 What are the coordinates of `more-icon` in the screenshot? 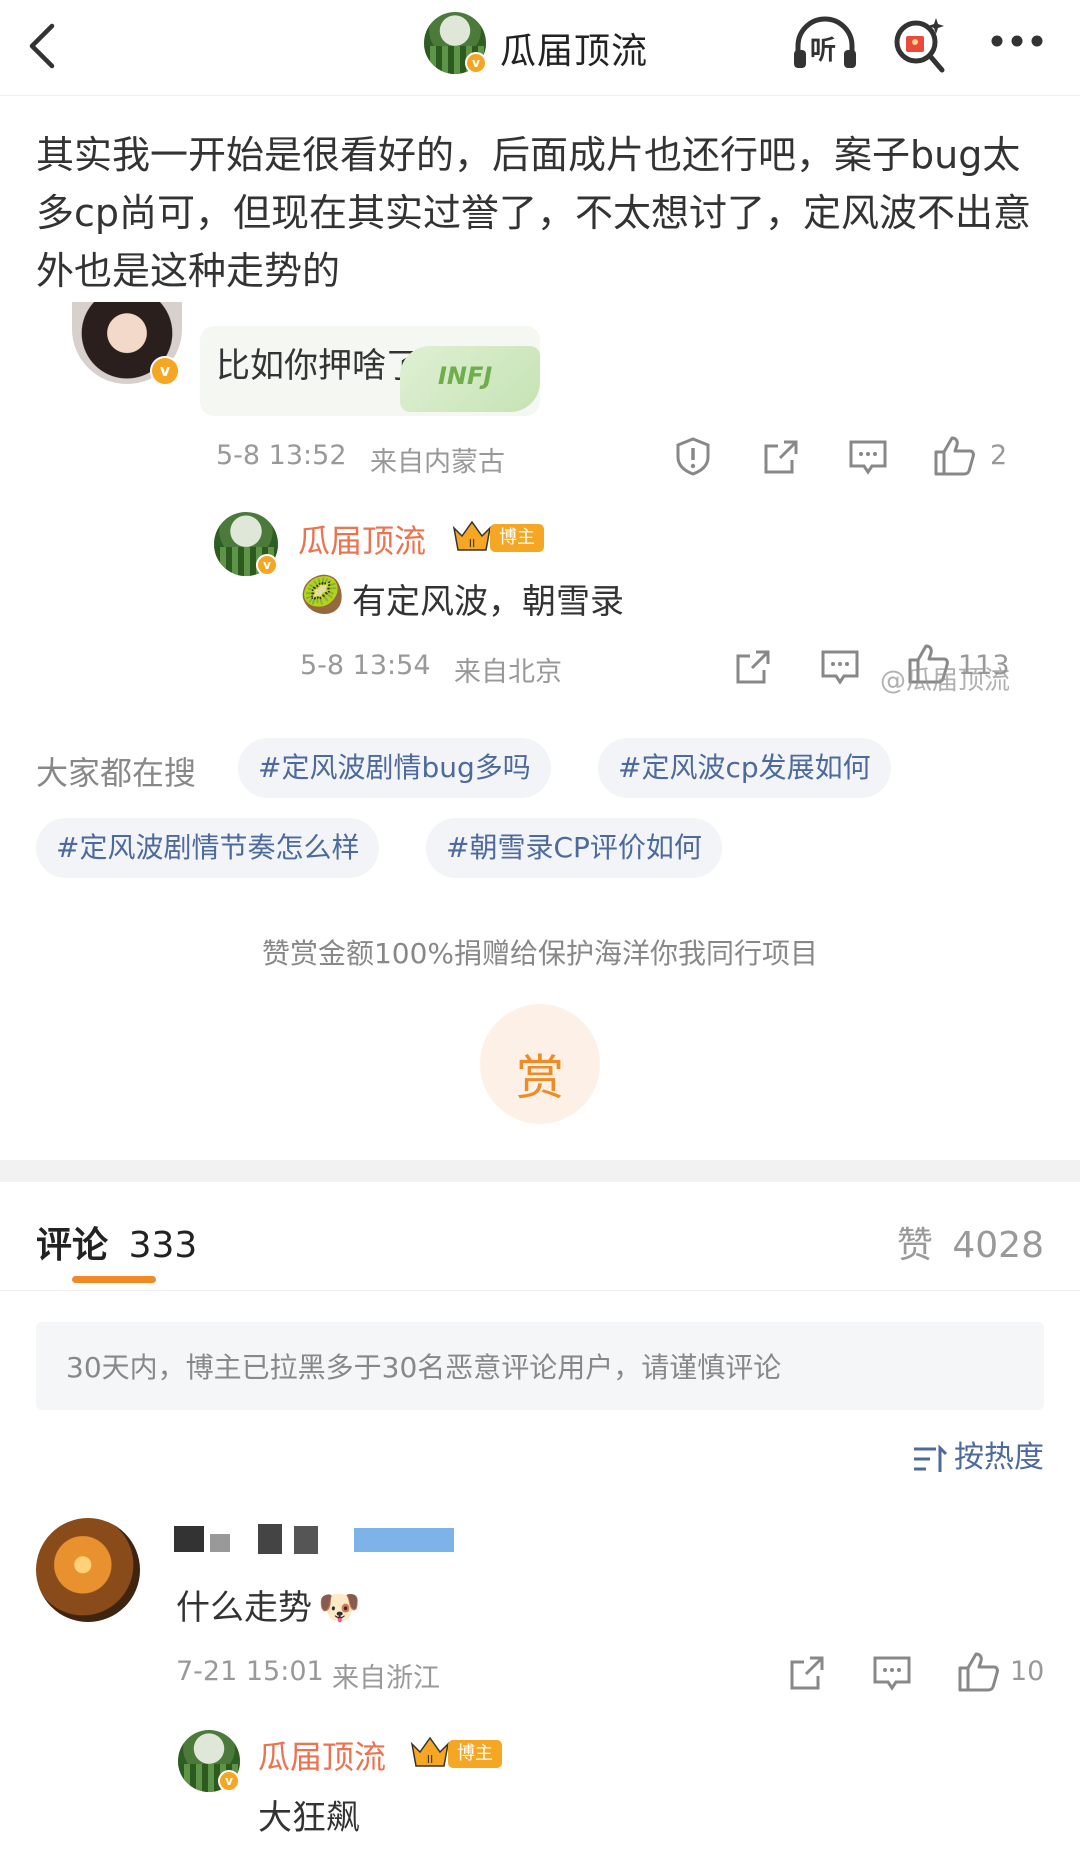 It's located at (1017, 41).